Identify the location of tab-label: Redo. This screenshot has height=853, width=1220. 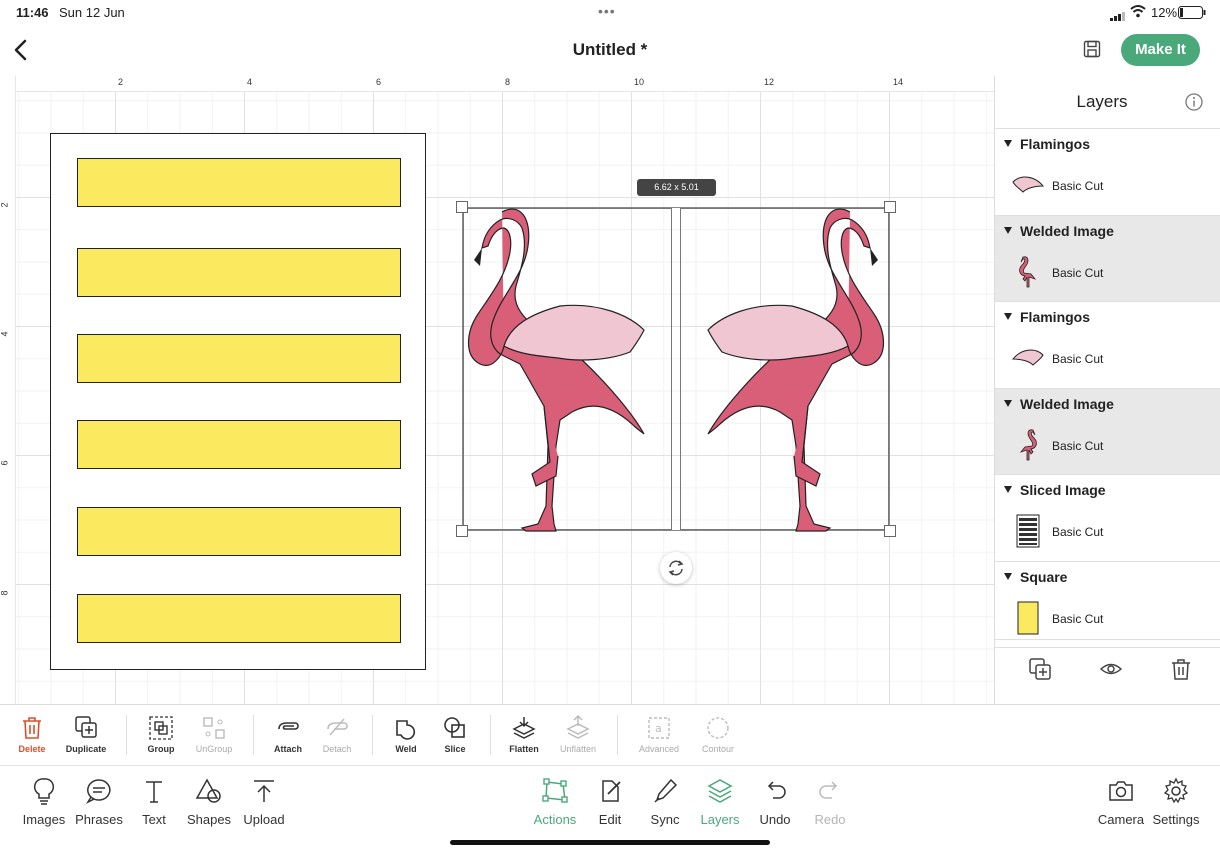
(830, 819).